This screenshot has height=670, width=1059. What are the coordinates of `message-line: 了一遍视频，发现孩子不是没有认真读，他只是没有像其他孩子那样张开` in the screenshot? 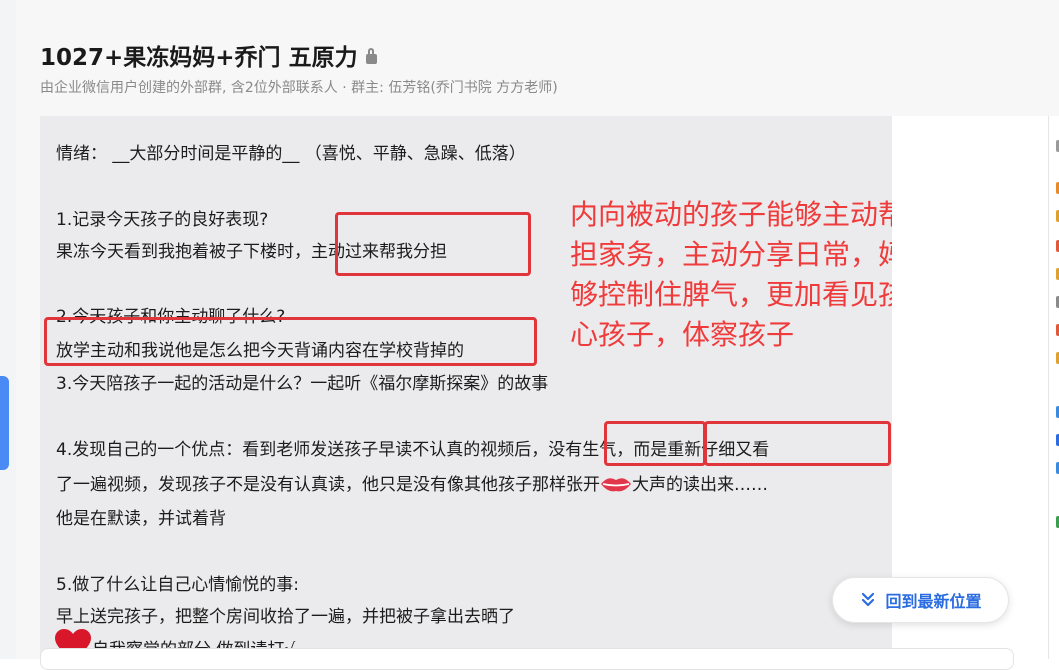 It's located at (328, 485).